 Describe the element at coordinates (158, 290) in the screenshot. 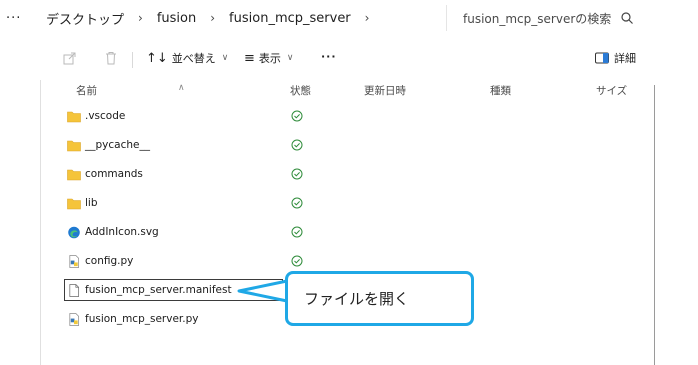

I see `file-name: fusion_mcp_server.manifest` at that location.